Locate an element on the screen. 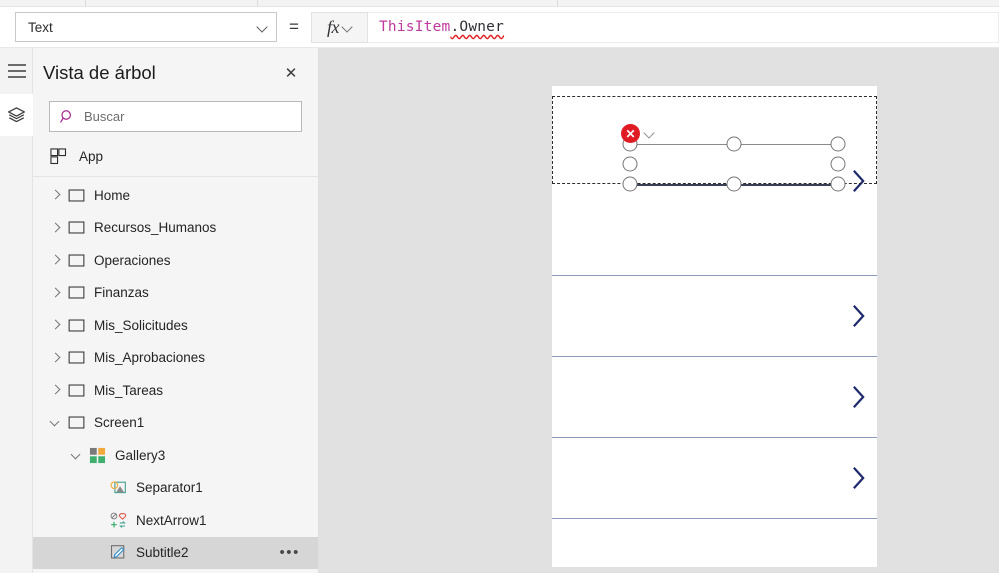 The width and height of the screenshot is (999, 573). fx-label: fx is located at coordinates (333, 26).